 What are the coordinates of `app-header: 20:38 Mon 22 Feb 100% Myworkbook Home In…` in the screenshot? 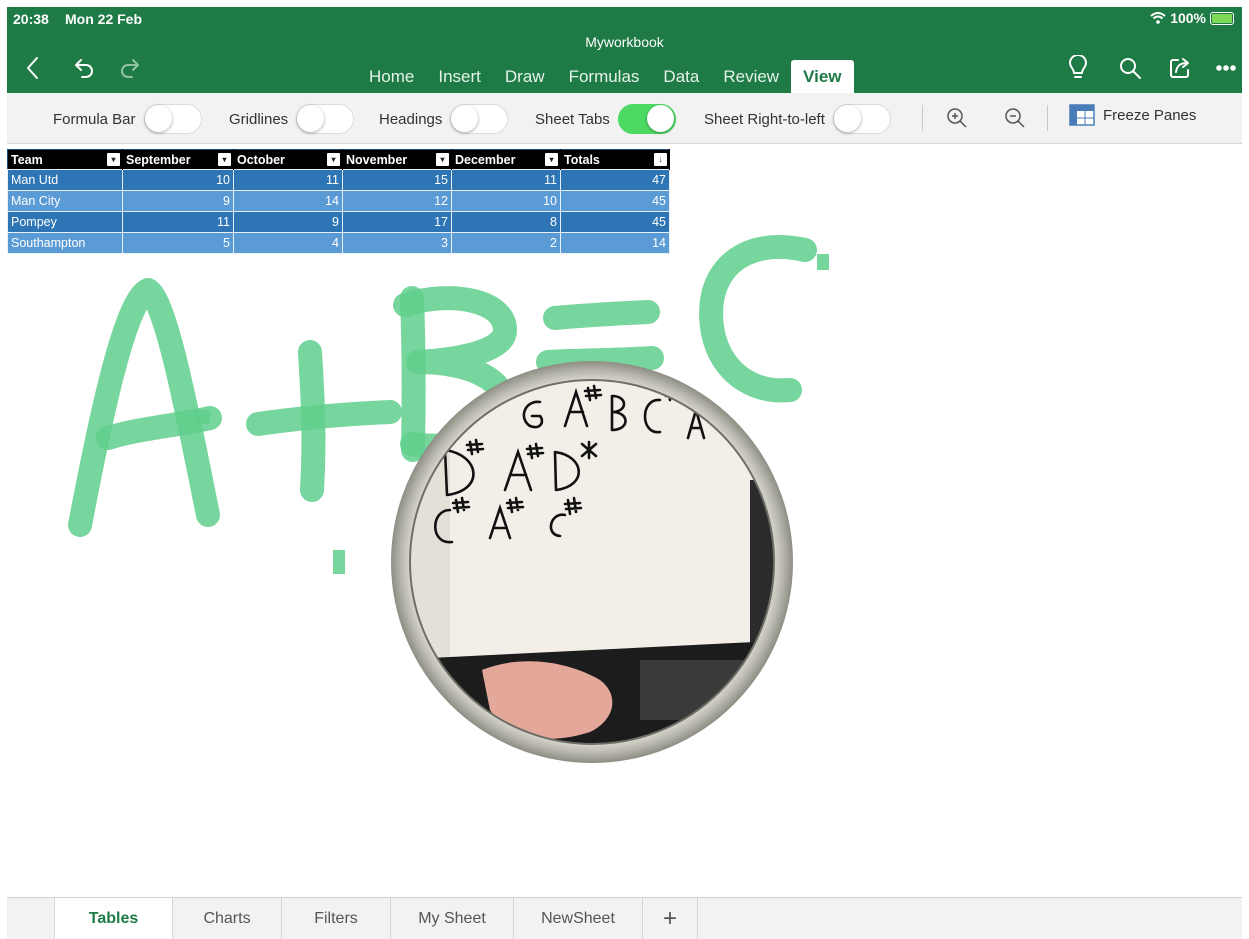 It's located at (624, 50).